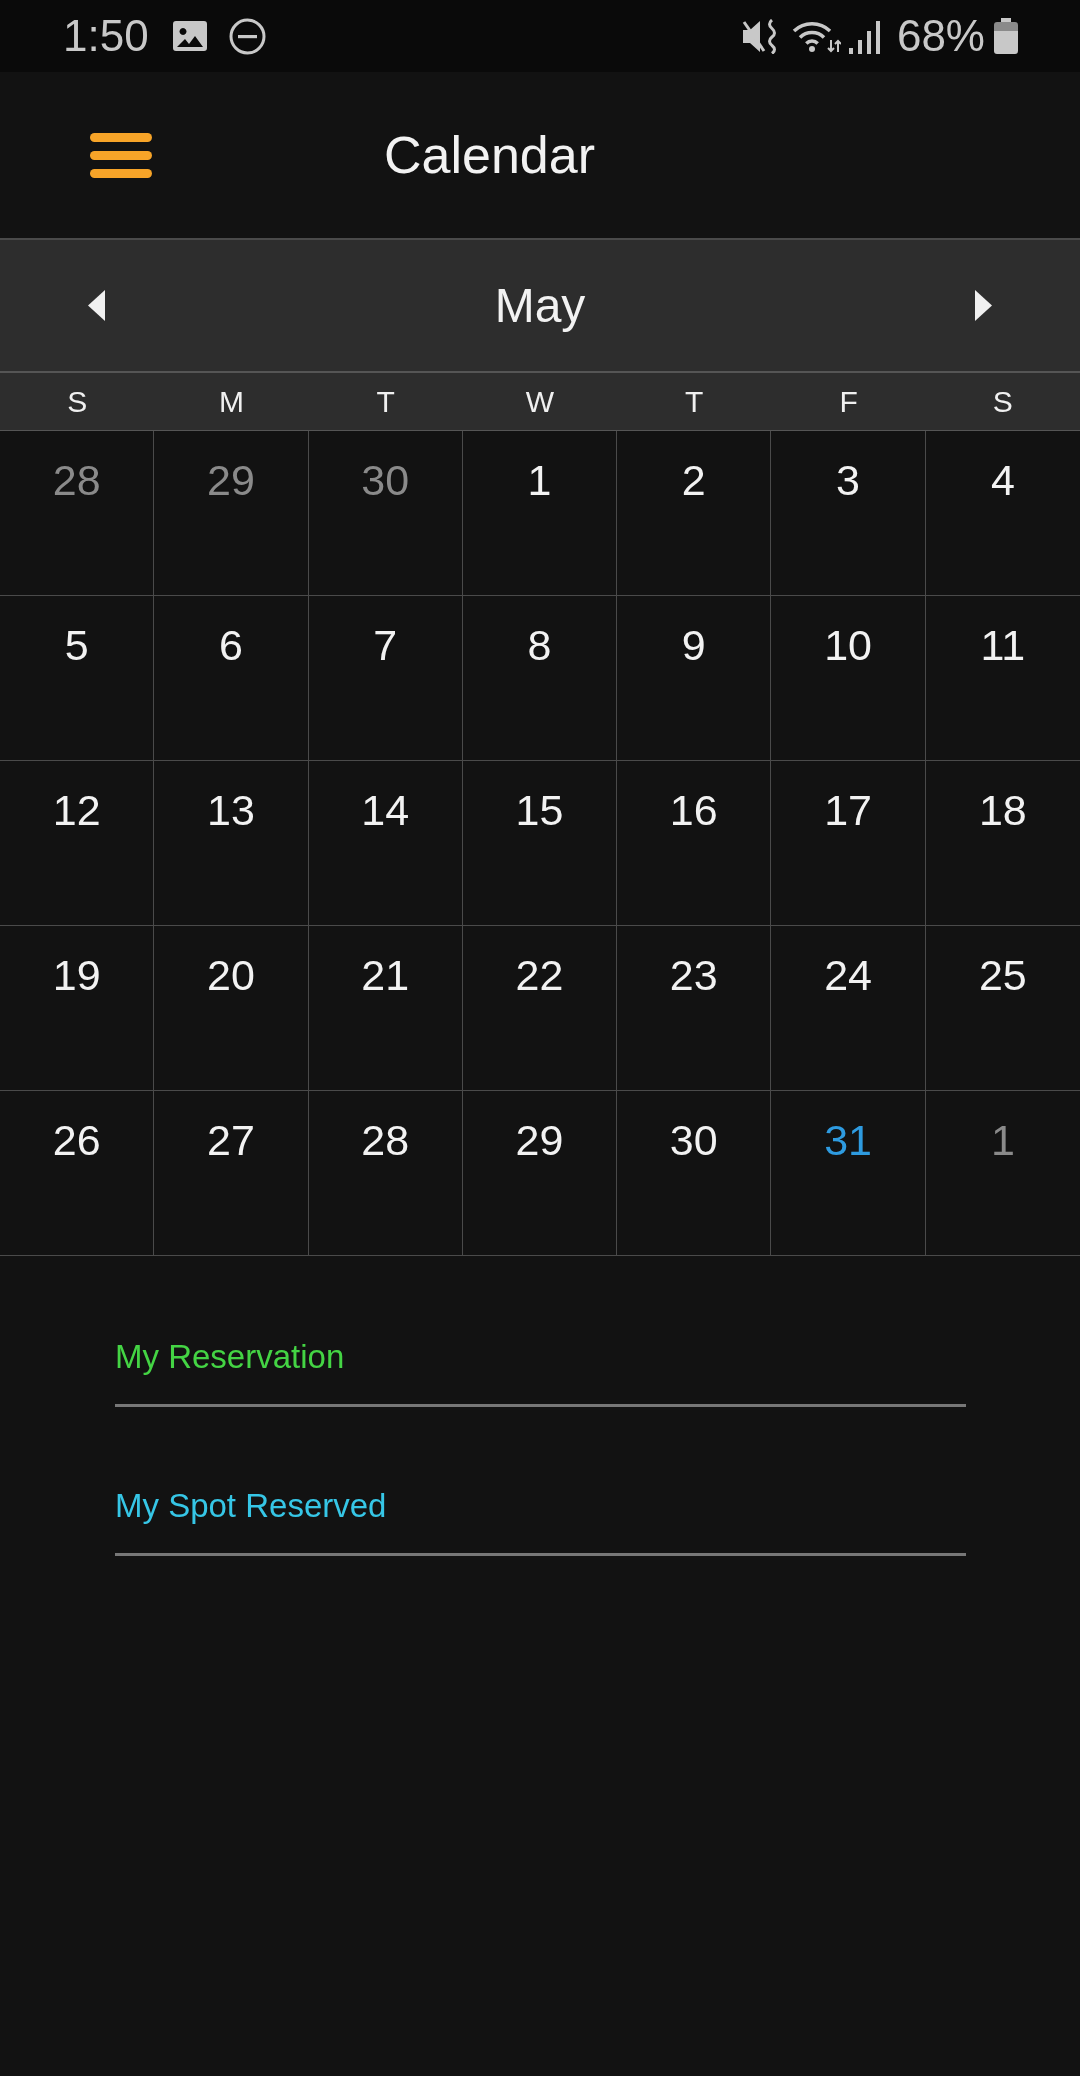  I want to click on signal-icon, so click(864, 36).